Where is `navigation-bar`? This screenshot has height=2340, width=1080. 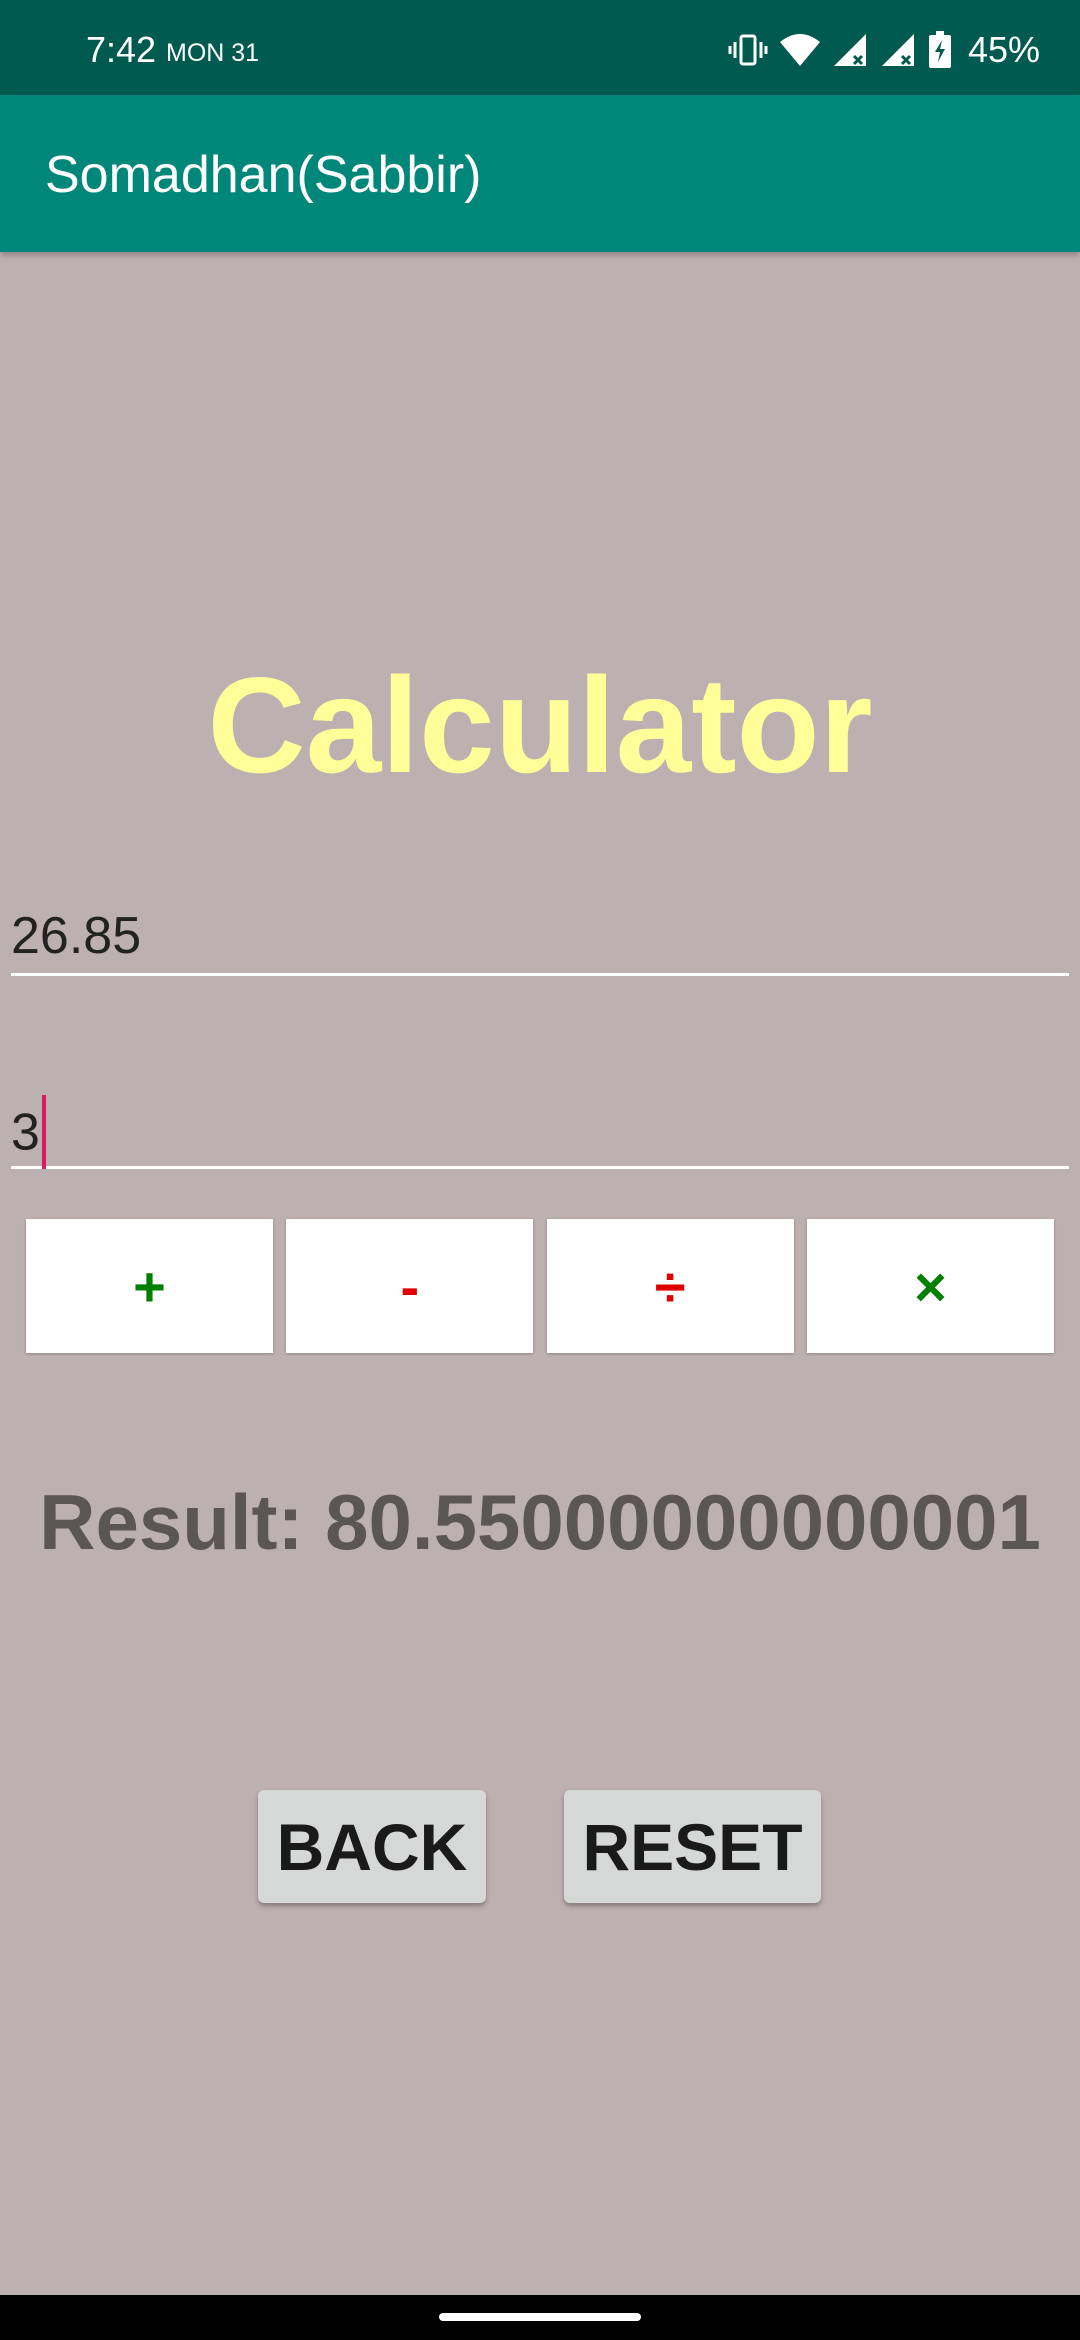
navigation-bar is located at coordinates (540, 2317).